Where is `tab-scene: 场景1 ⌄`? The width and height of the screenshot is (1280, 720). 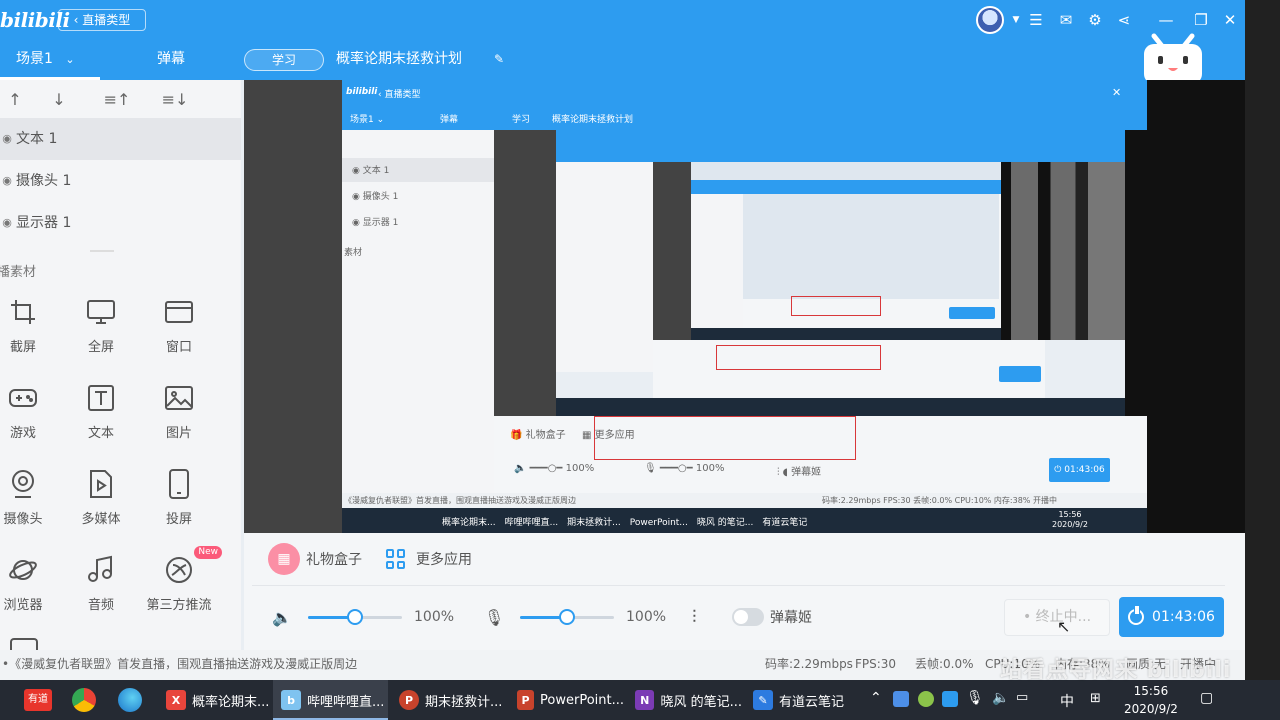
tab-scene: 场景1 ⌄ is located at coordinates (50, 60).